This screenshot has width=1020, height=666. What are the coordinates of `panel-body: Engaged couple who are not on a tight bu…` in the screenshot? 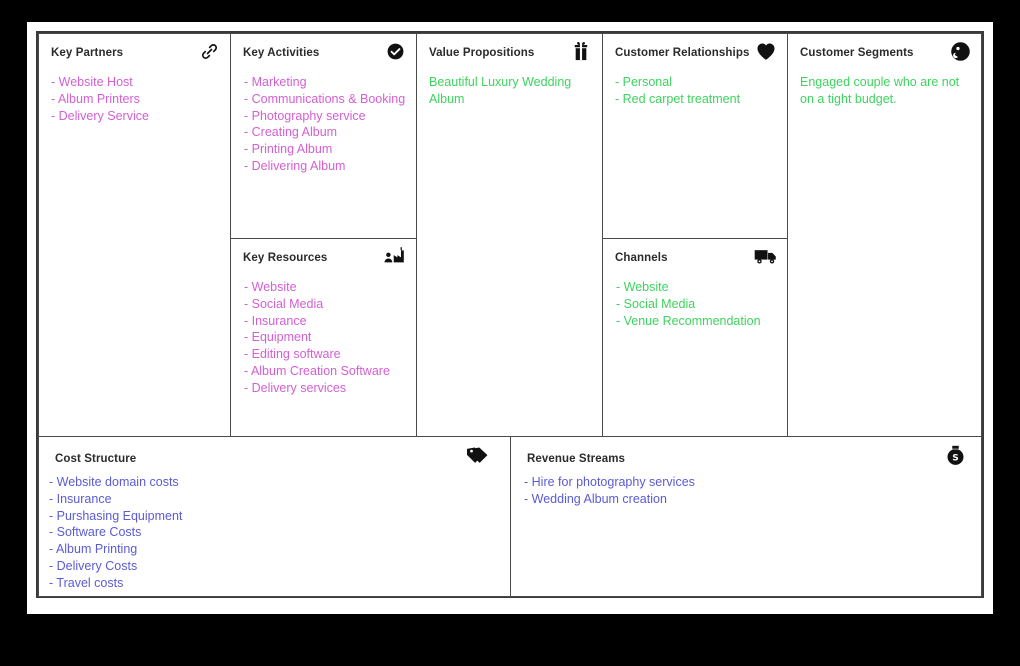 It's located at (884, 86).